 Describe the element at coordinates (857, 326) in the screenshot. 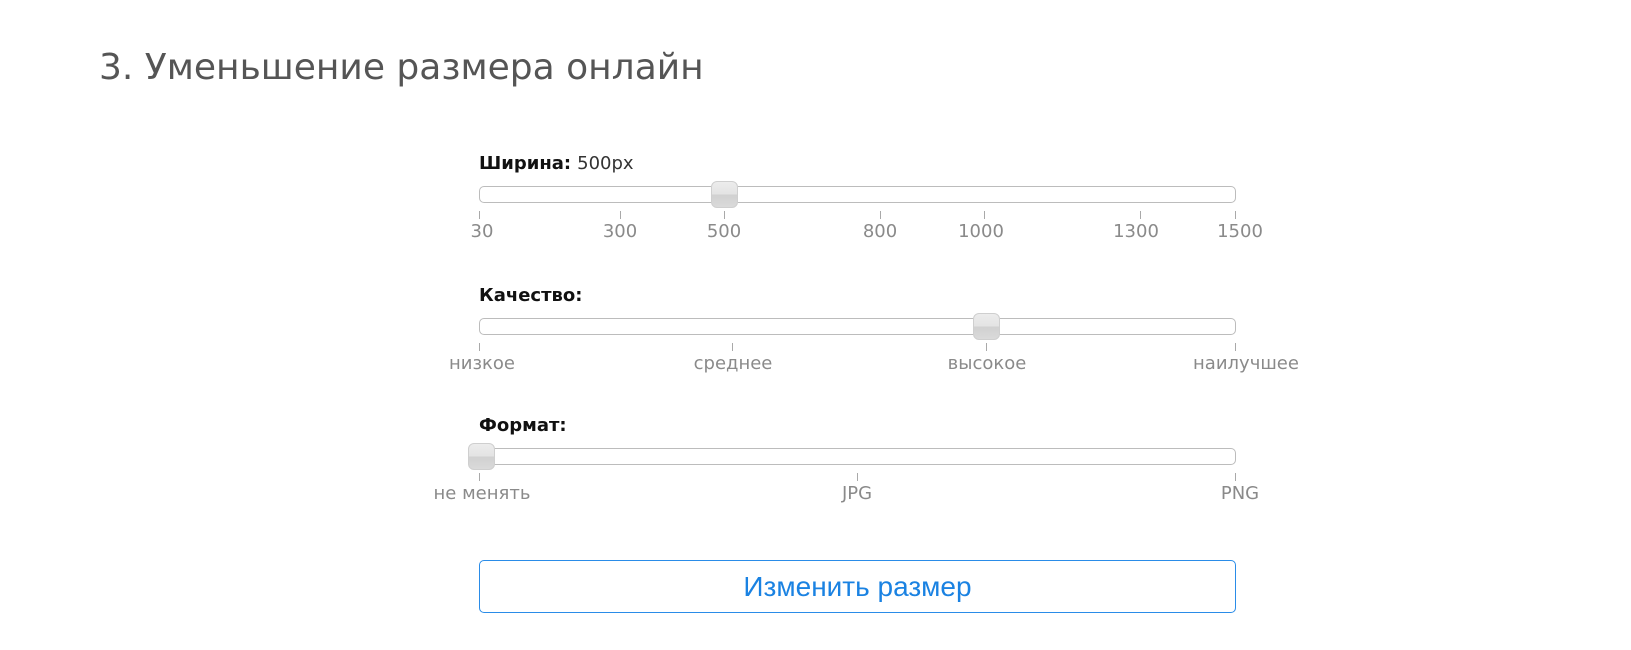

I see `quality-slider-track` at that location.